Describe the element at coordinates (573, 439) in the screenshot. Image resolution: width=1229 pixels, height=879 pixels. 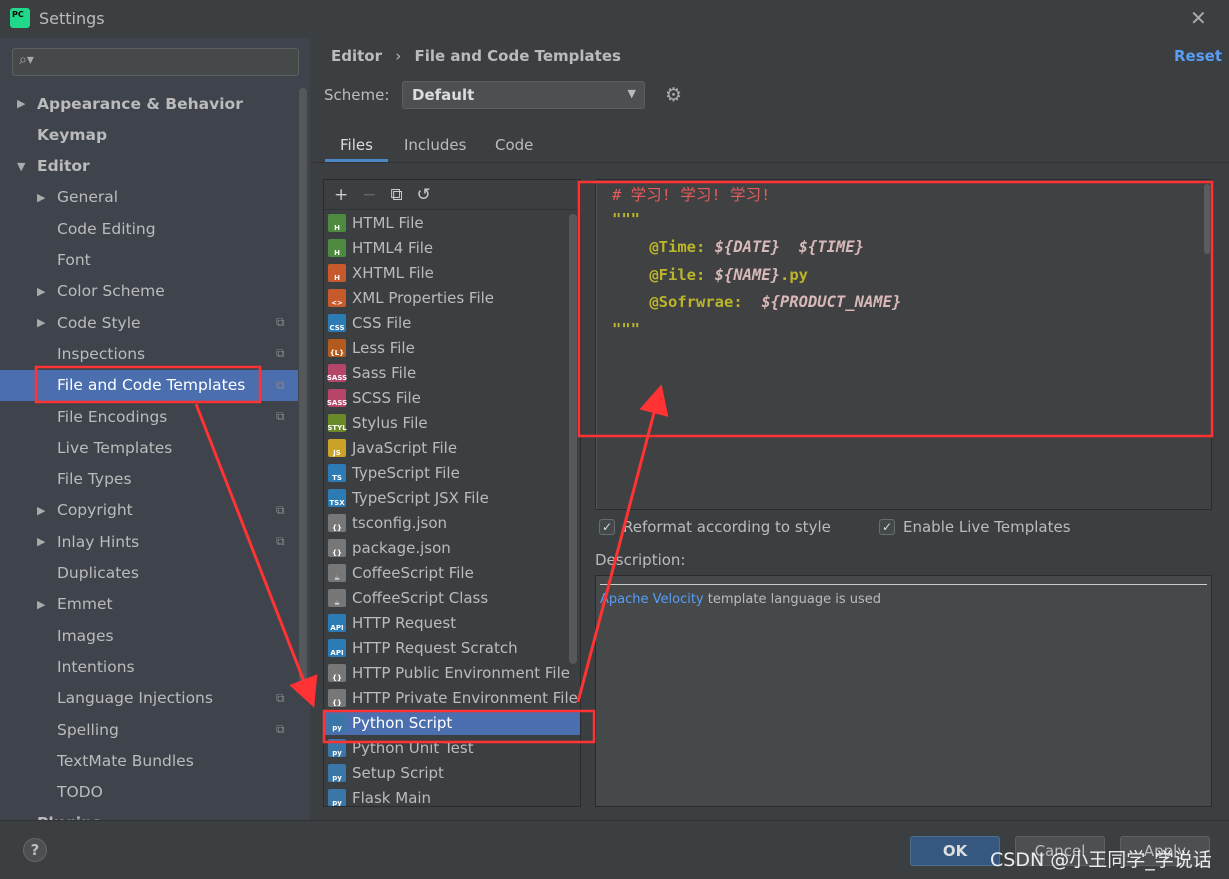
I see `list-scrollbar` at that location.